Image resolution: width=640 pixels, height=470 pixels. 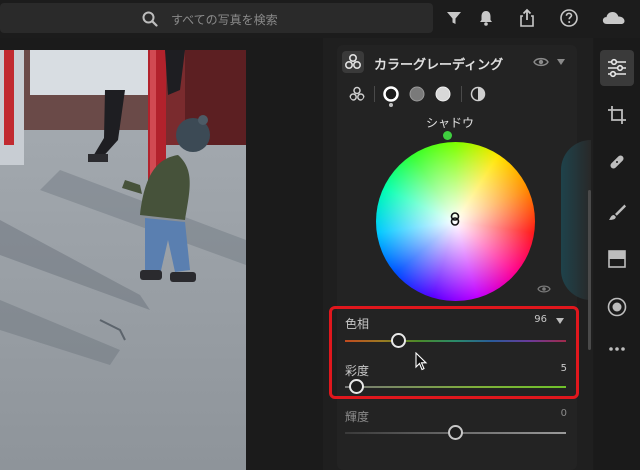 I want to click on search-bar: すべての写真を検索, so click(x=216, y=18).